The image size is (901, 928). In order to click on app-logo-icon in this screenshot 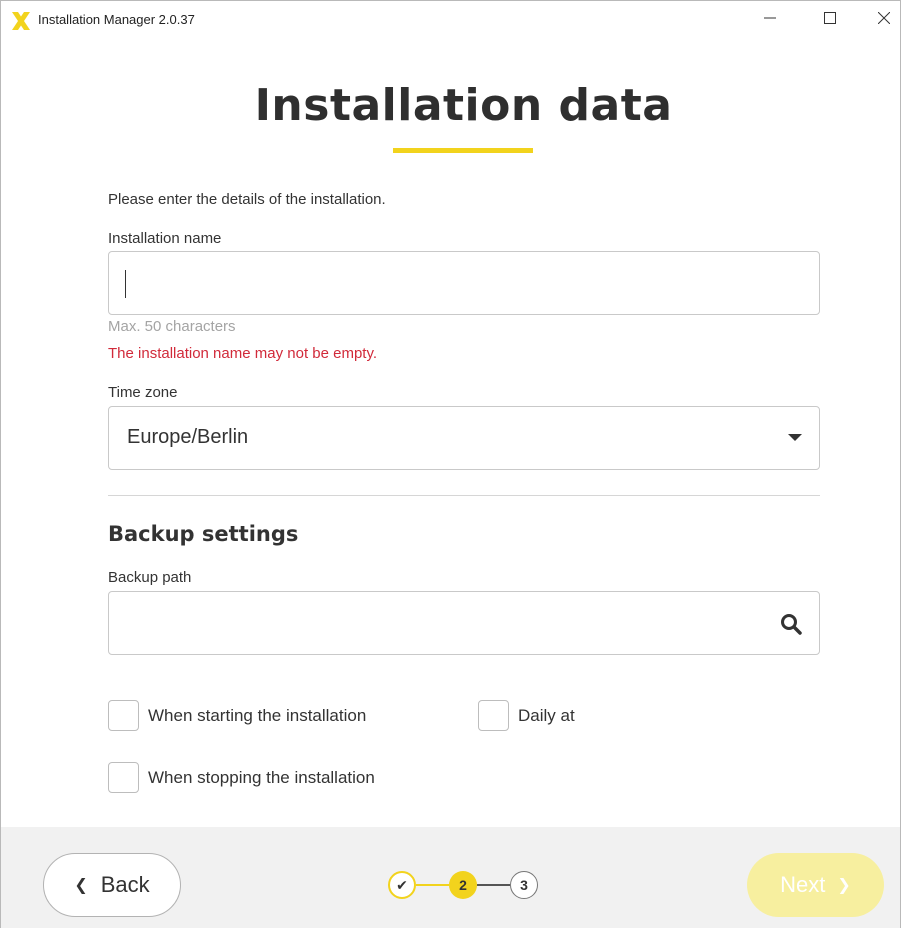, I will do `click(21, 21)`.